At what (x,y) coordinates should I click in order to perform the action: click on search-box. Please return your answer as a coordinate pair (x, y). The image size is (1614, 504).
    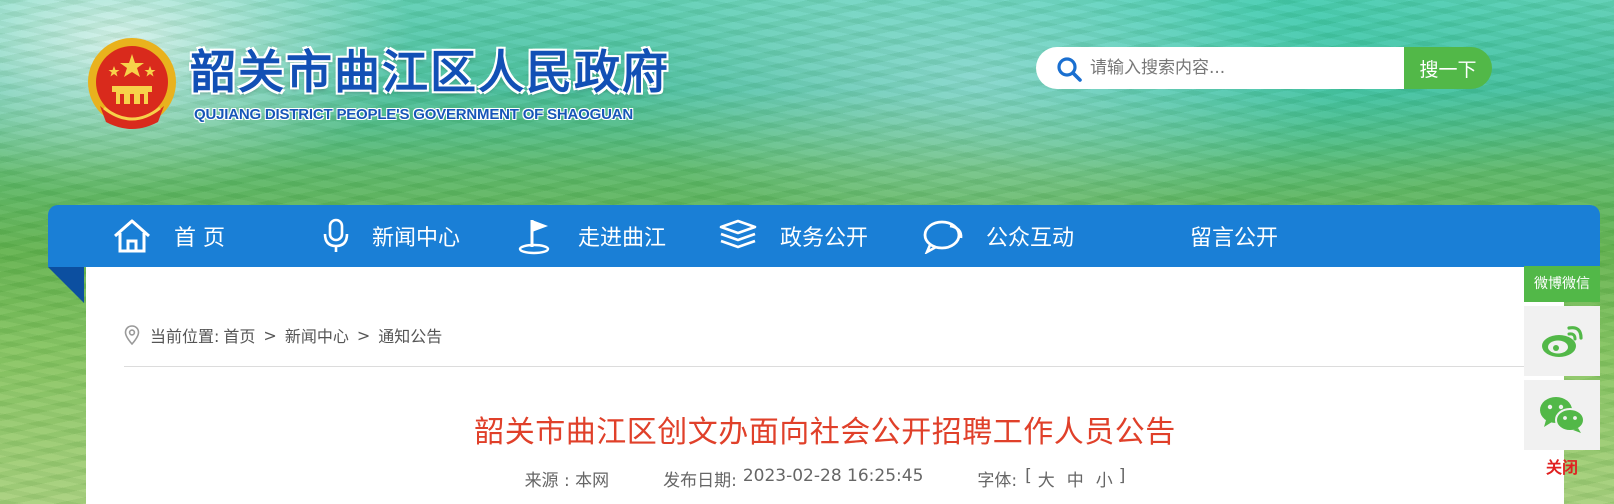
    Looking at the image, I should click on (1220, 68).